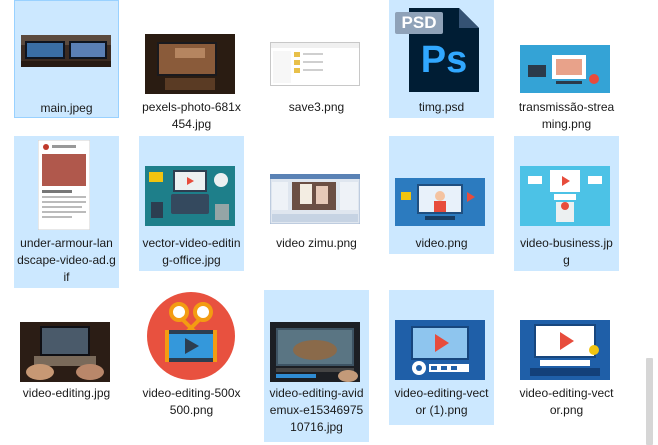 The image size is (658, 445). What do you see at coordinates (566, 115) in the screenshot?
I see `file-label: transmissão-streaming.png` at bounding box center [566, 115].